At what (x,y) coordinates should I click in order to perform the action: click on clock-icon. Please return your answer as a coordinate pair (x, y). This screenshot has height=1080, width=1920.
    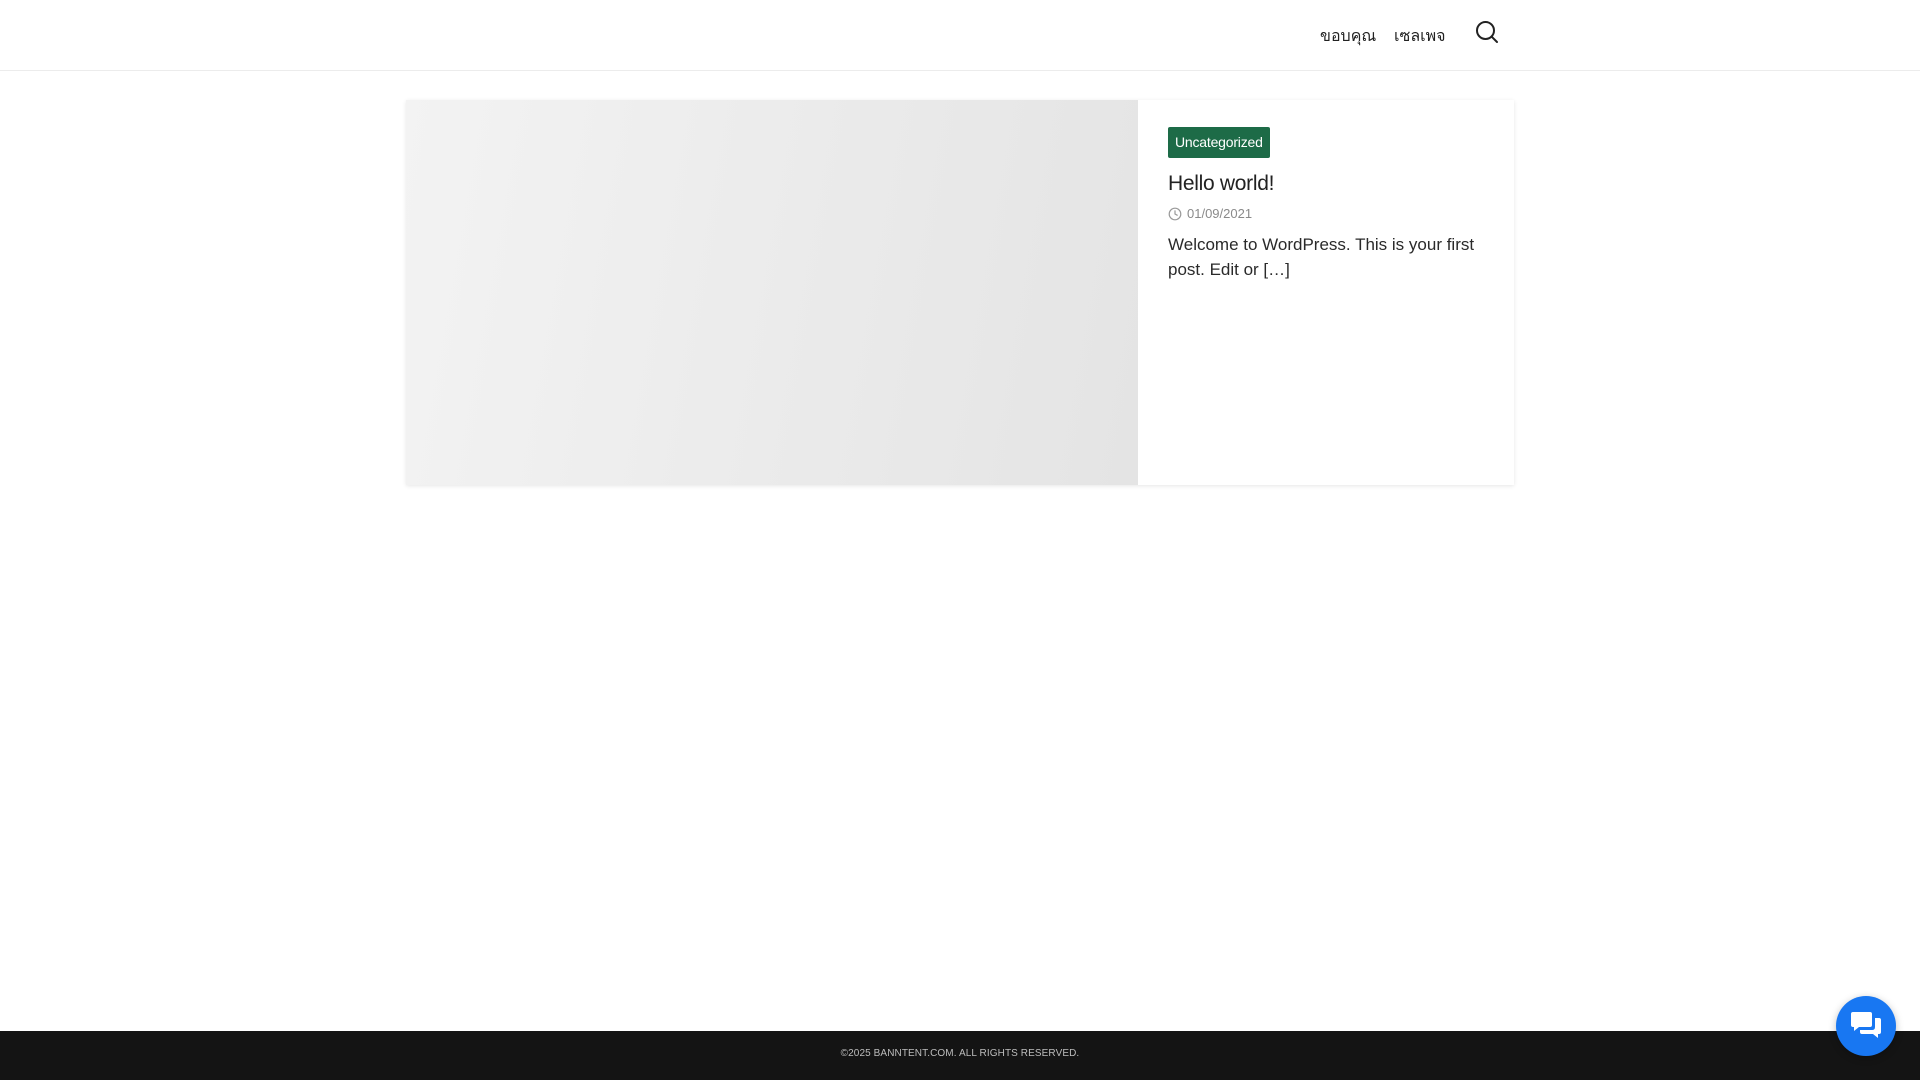
    Looking at the image, I should click on (1175, 213).